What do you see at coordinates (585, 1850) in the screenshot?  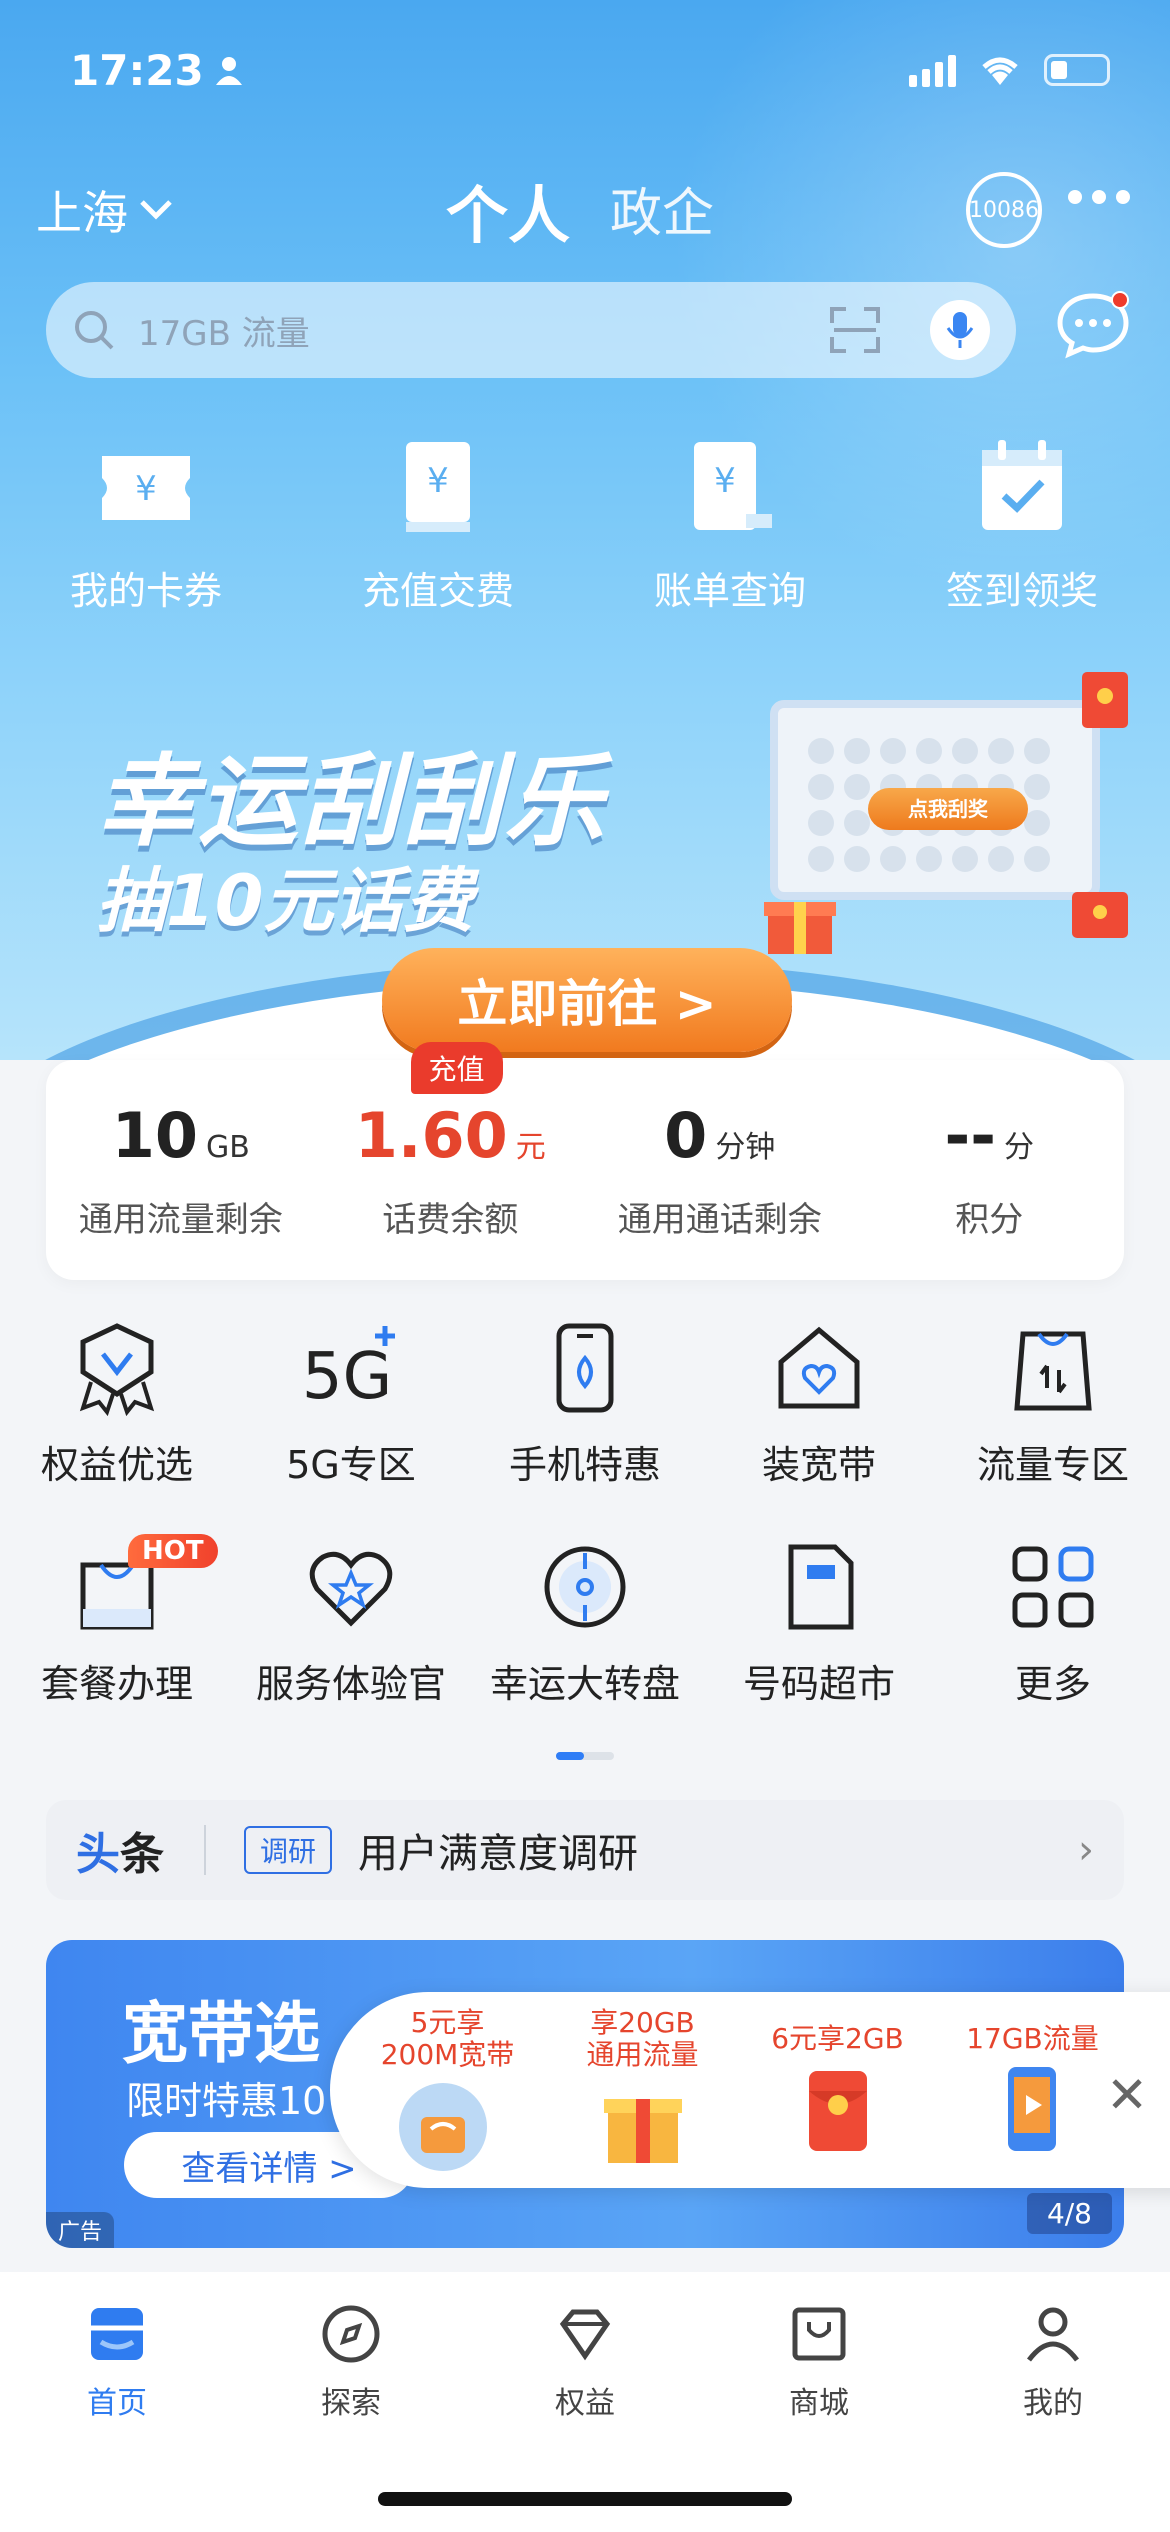 I see `headline-bar: 头 条 调研 用户满意度调研 ›` at bounding box center [585, 1850].